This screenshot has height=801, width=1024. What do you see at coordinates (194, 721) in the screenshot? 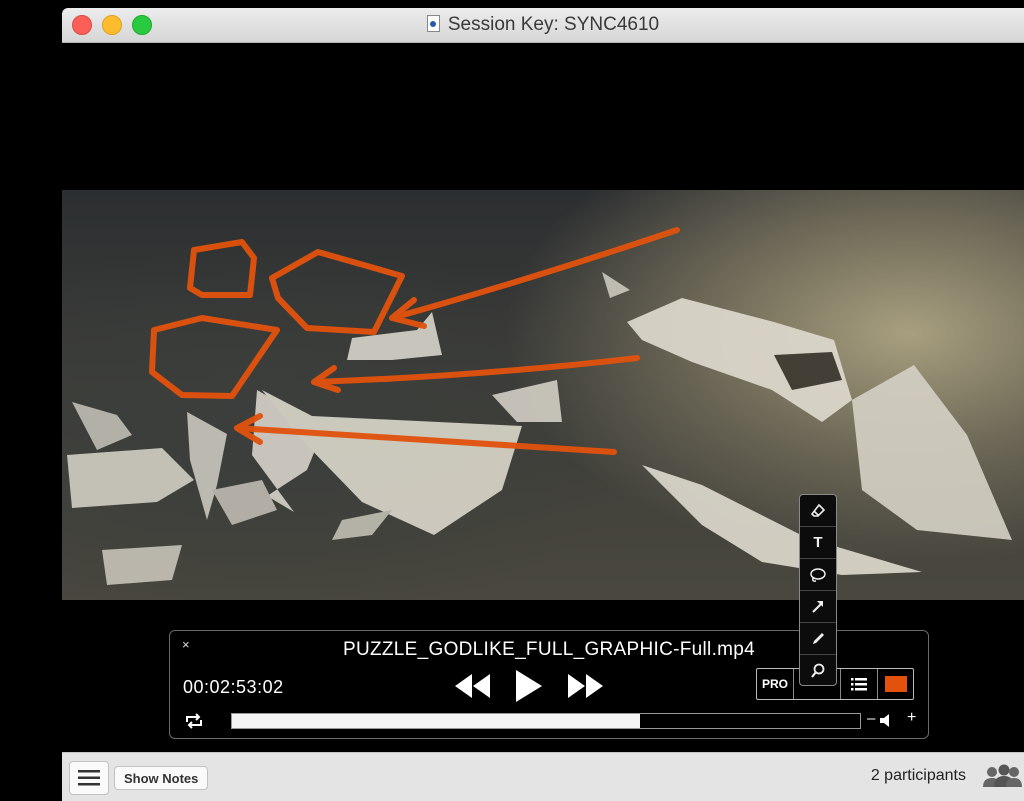
I see `loop-icon` at bounding box center [194, 721].